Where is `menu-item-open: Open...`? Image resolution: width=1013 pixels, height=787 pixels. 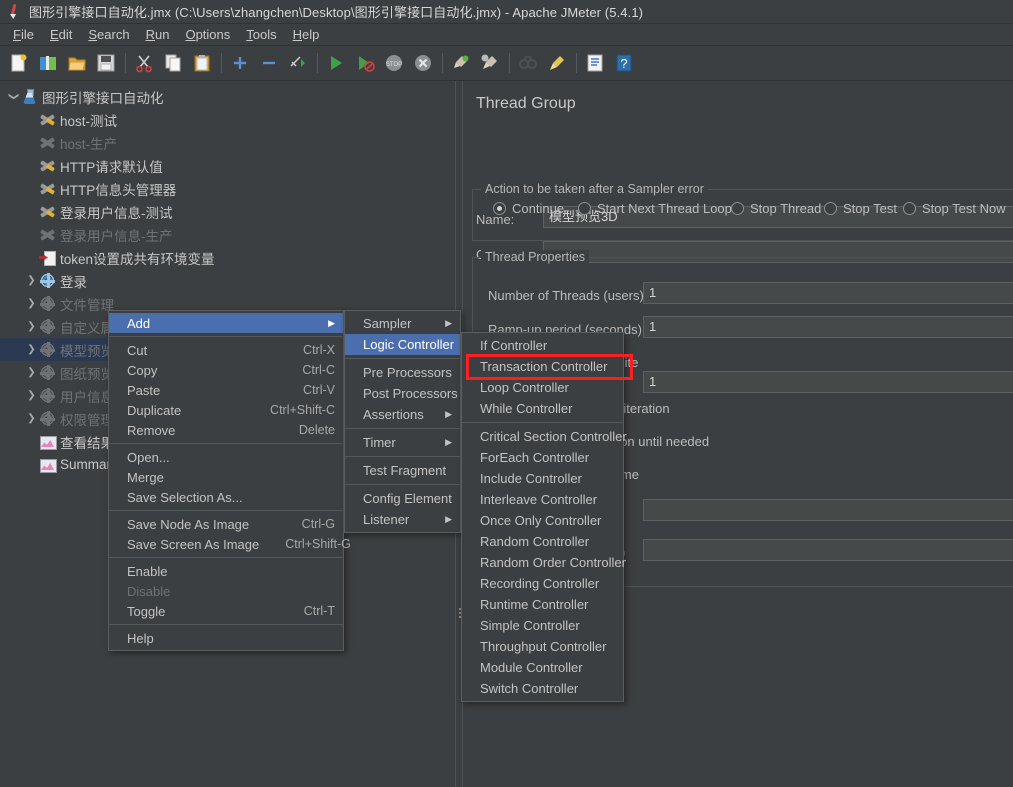 menu-item-open: Open... is located at coordinates (226, 457).